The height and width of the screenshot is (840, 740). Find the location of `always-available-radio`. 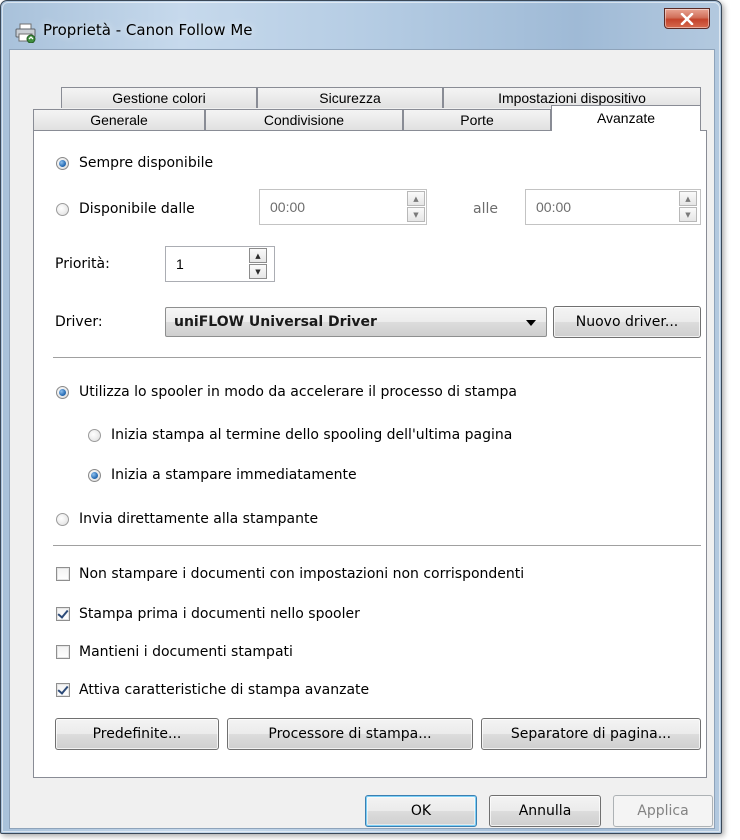

always-available-radio is located at coordinates (62, 163).